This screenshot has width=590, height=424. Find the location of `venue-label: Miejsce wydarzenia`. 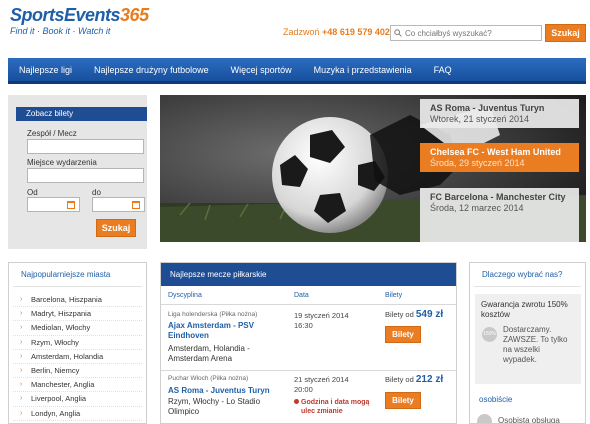

venue-label: Miejsce wydarzenia is located at coordinates (62, 162).